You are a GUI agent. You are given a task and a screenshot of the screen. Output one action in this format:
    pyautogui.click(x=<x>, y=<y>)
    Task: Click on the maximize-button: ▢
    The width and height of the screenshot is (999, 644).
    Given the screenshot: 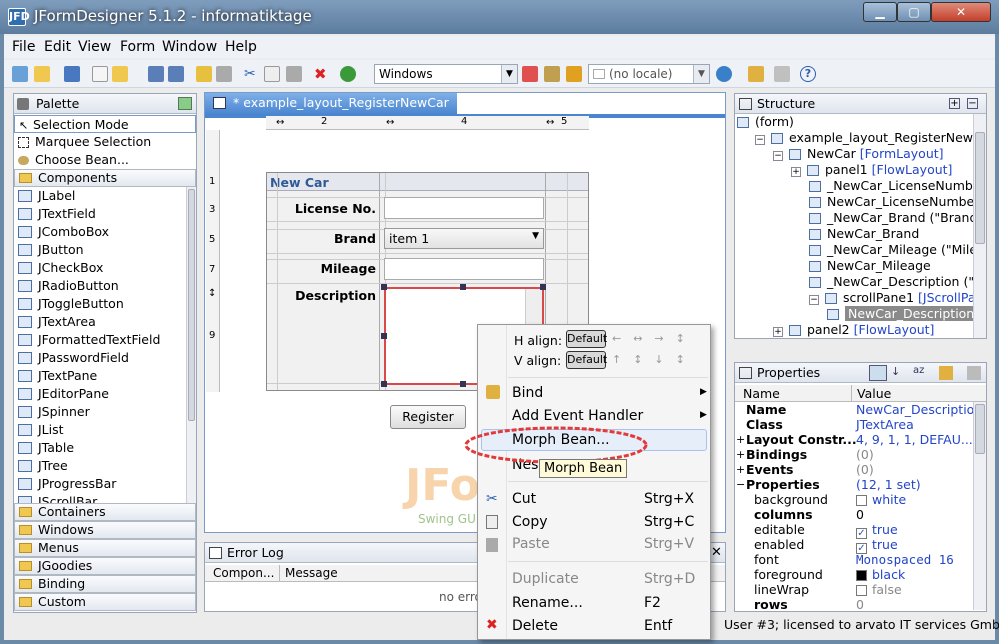 What is the action you would take?
    pyautogui.click(x=914, y=12)
    